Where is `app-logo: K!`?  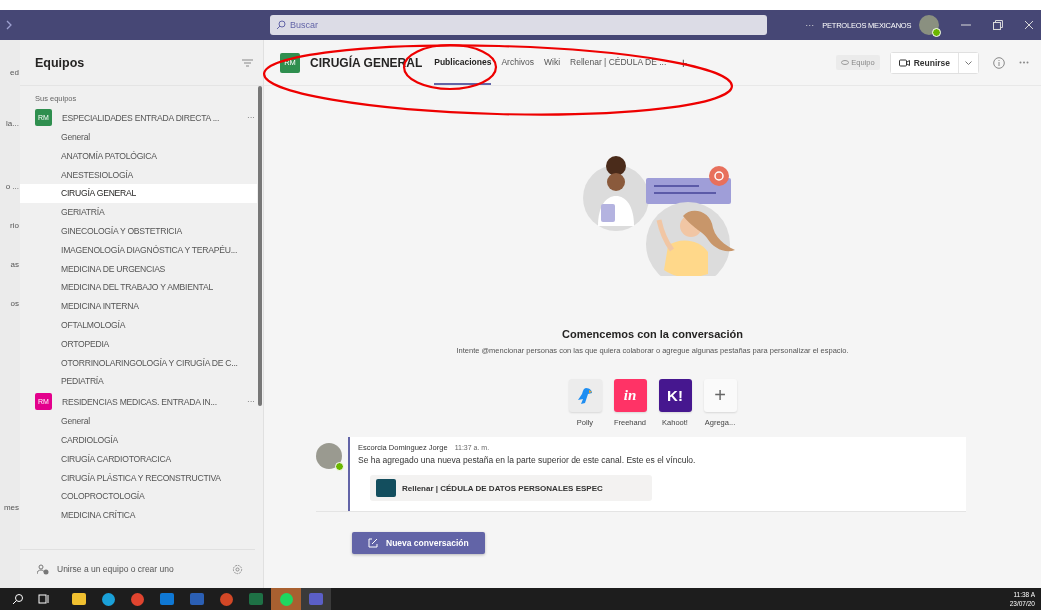
app-logo: K! is located at coordinates (675, 395).